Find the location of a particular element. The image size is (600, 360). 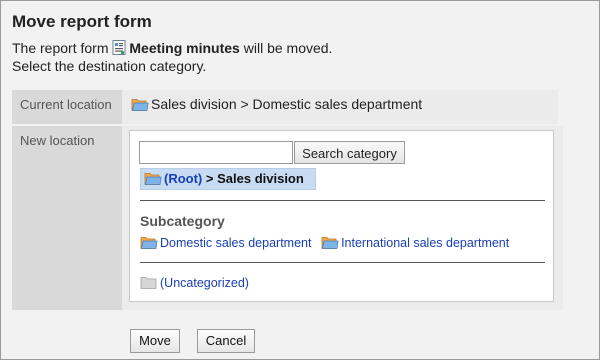

current-location-label: Current location is located at coordinates (67, 107).